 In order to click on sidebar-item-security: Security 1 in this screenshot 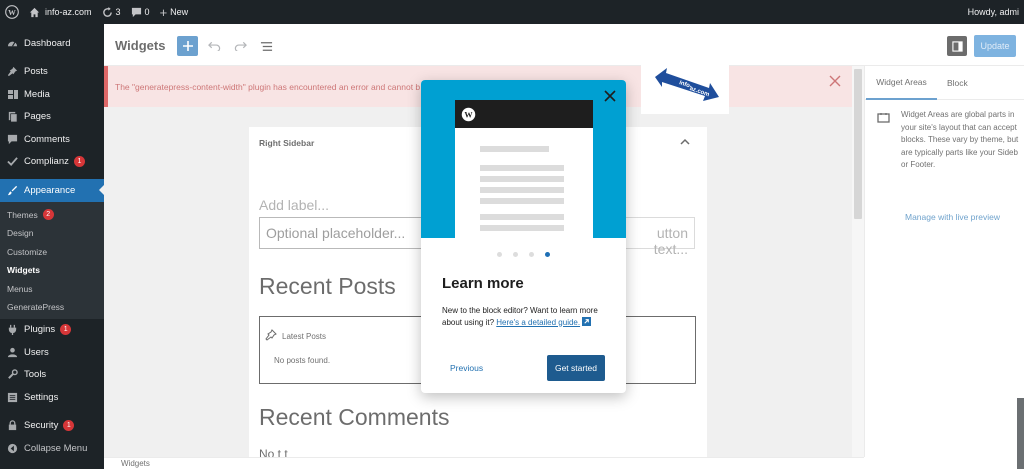, I will do `click(52, 426)`.